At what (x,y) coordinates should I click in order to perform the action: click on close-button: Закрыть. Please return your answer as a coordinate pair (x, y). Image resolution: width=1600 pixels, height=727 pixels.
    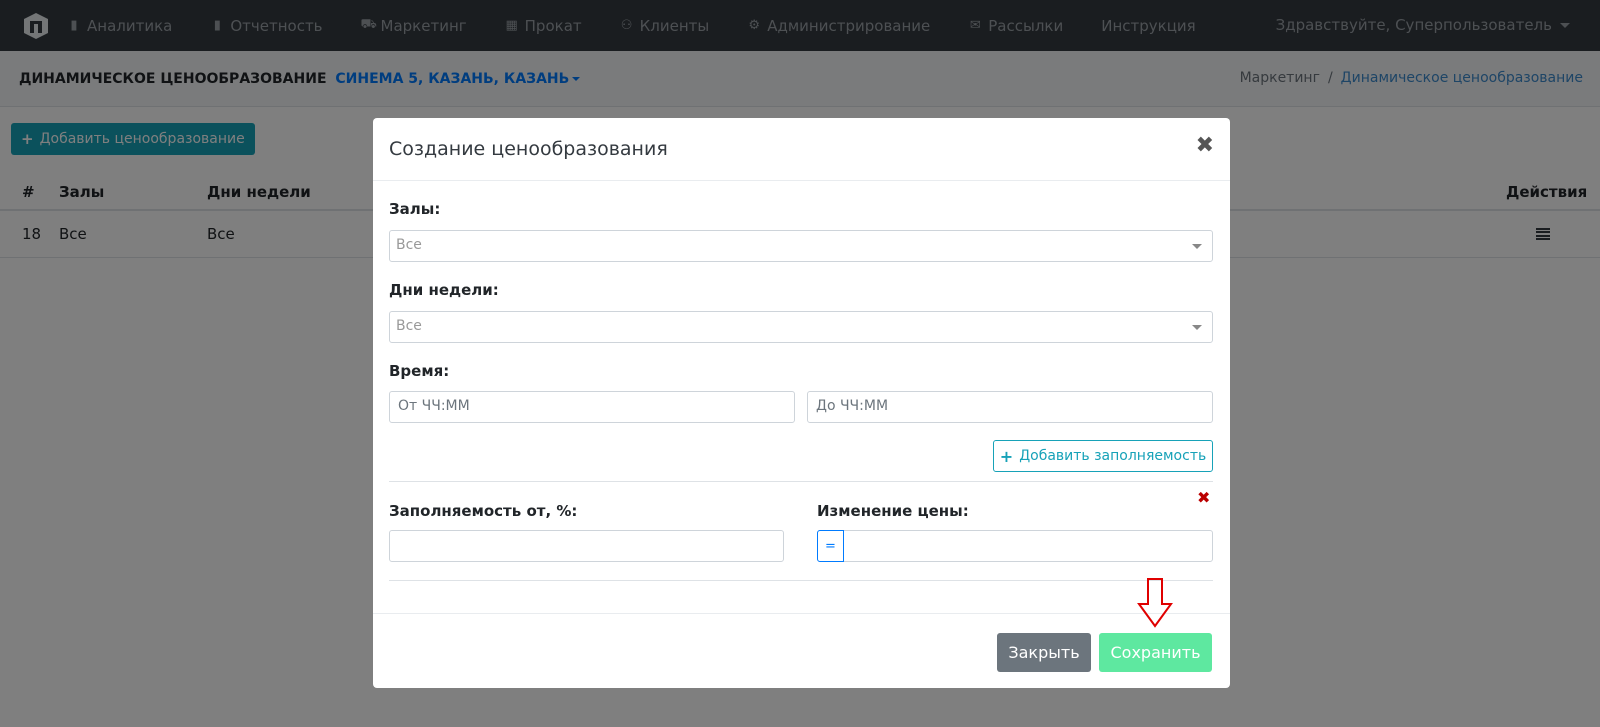
    Looking at the image, I should click on (1044, 652).